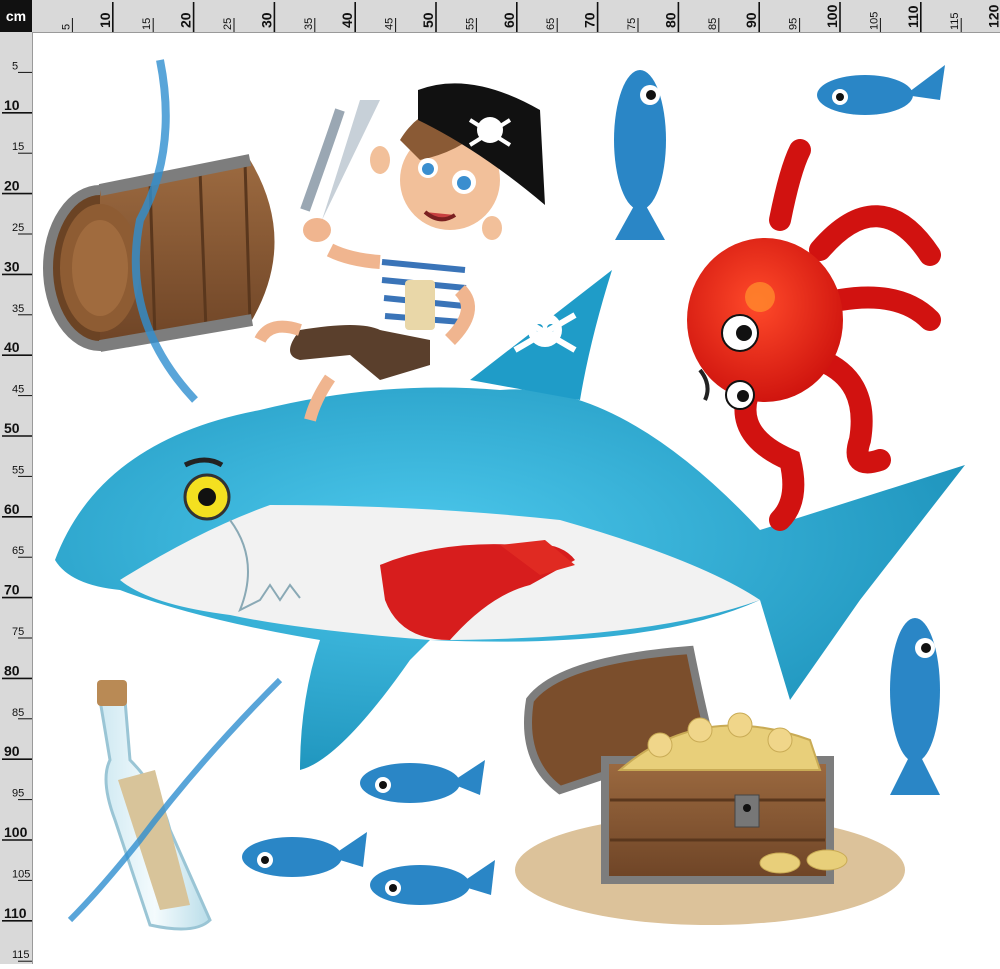 The height and width of the screenshot is (969, 1000). I want to click on top-ruler-label: 95, so click(794, 24).